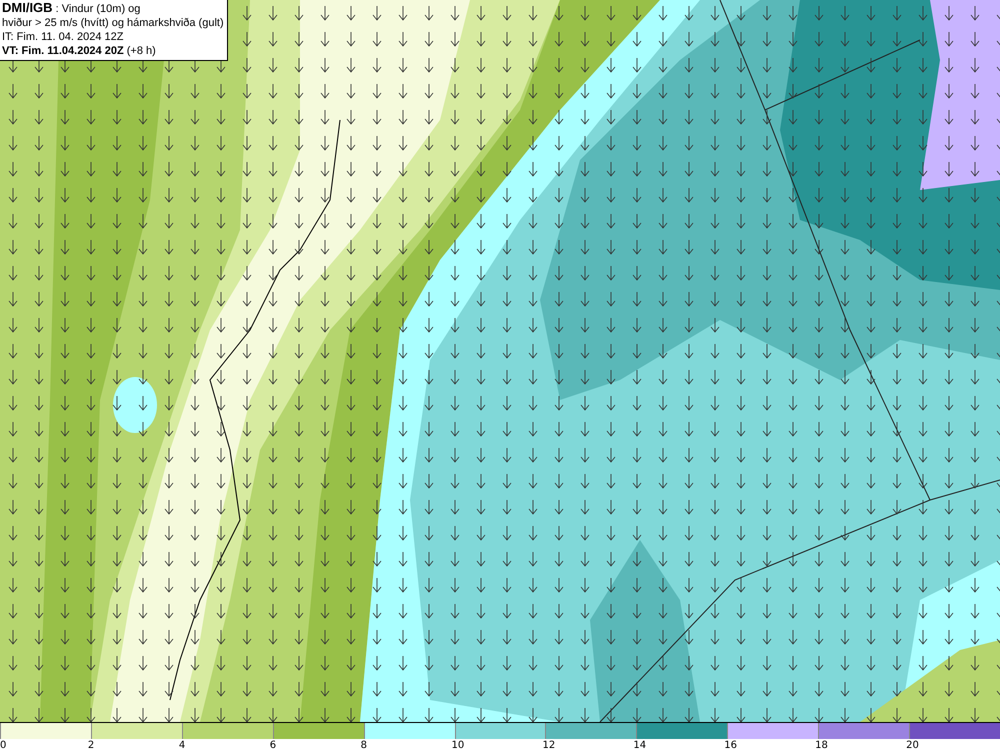 This screenshot has width=1000, height=753. I want to click on legend-tick-label: 16, so click(730, 745).